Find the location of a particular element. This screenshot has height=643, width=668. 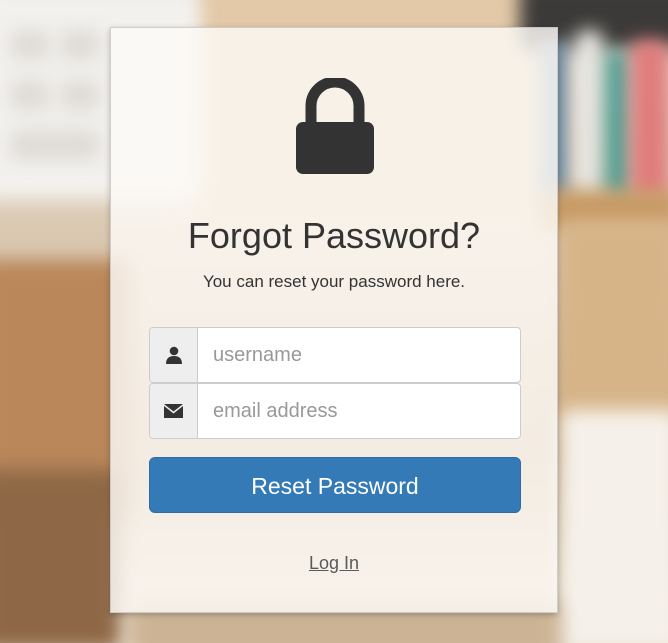

reset-password-button: Reset Password is located at coordinates (335, 485).